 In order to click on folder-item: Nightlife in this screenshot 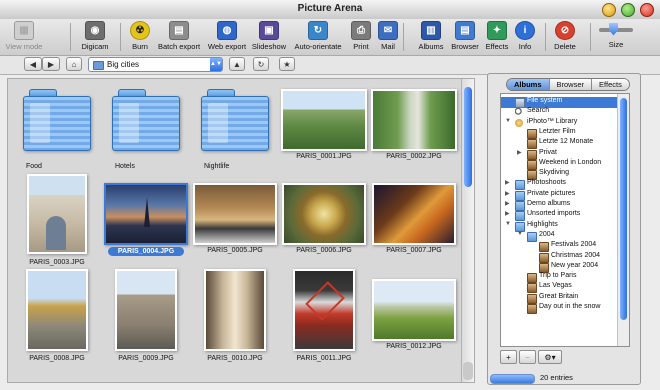, I will do `click(235, 130)`.